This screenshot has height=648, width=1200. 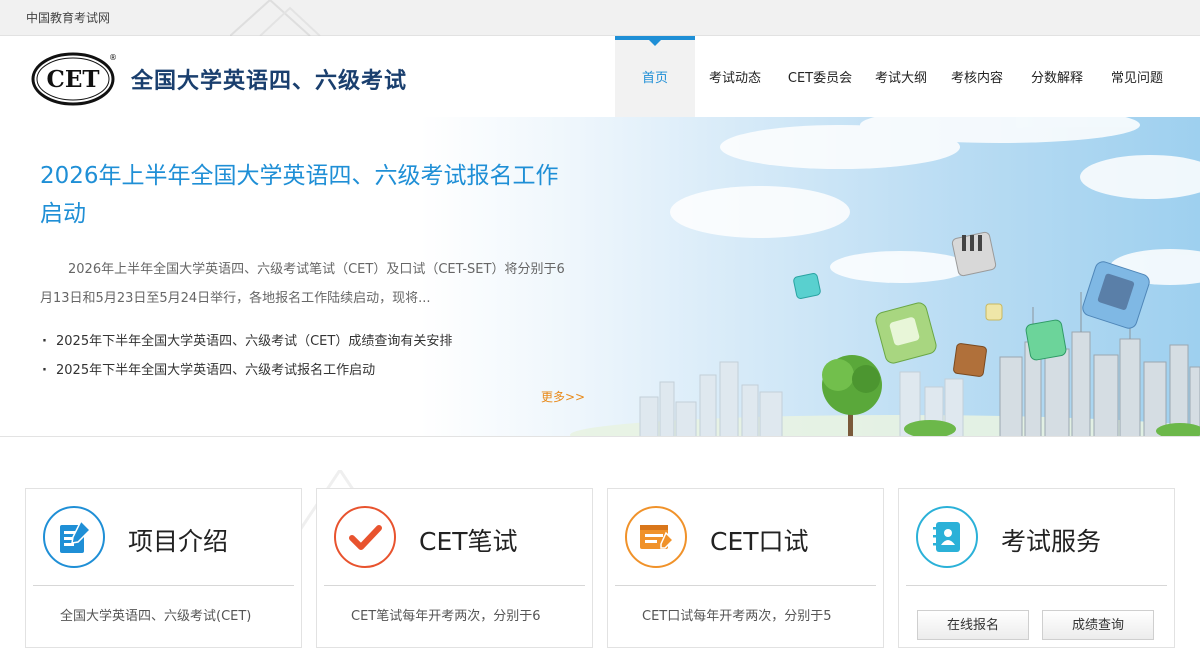 What do you see at coordinates (156, 616) in the screenshot?
I see `card-description: 全国大学英语四、六级考试(CET)` at bounding box center [156, 616].